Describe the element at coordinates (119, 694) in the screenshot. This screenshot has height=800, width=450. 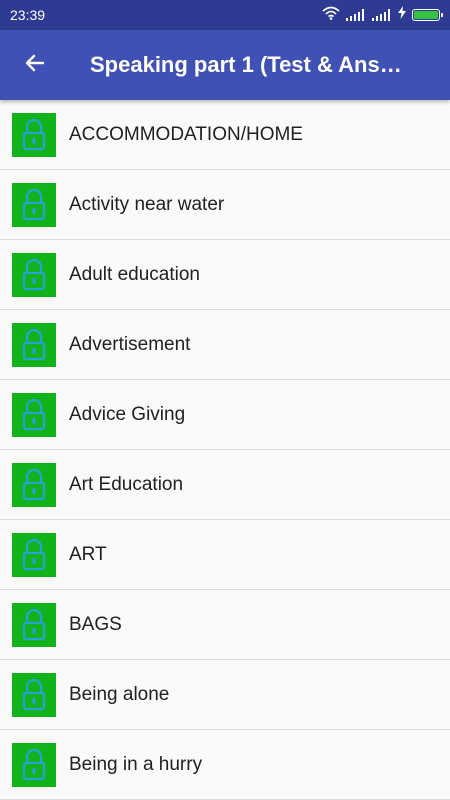
I see `list-item-label: Being alone` at that location.